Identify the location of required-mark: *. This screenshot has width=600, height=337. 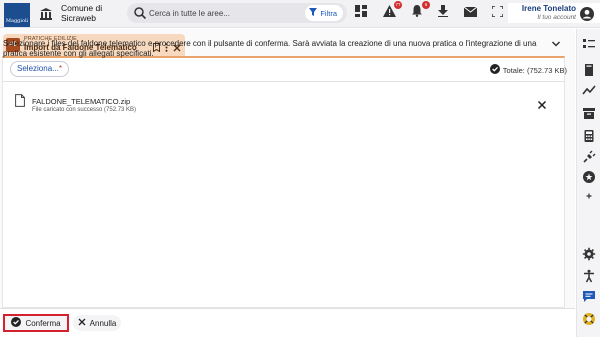
(60, 68).